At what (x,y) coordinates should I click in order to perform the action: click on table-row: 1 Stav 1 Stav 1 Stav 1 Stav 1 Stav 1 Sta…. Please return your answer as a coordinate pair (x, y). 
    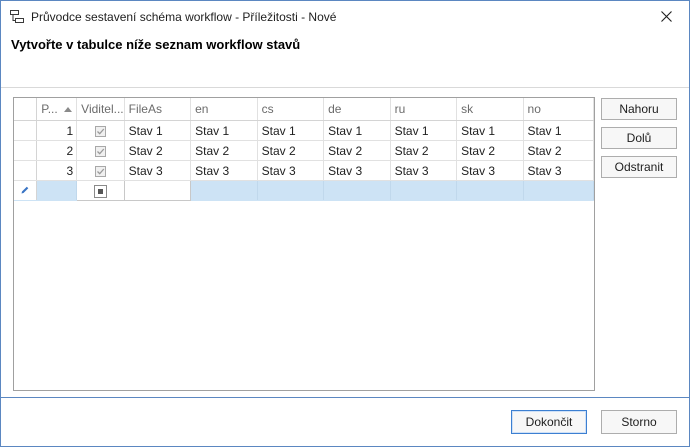
    Looking at the image, I should click on (304, 130).